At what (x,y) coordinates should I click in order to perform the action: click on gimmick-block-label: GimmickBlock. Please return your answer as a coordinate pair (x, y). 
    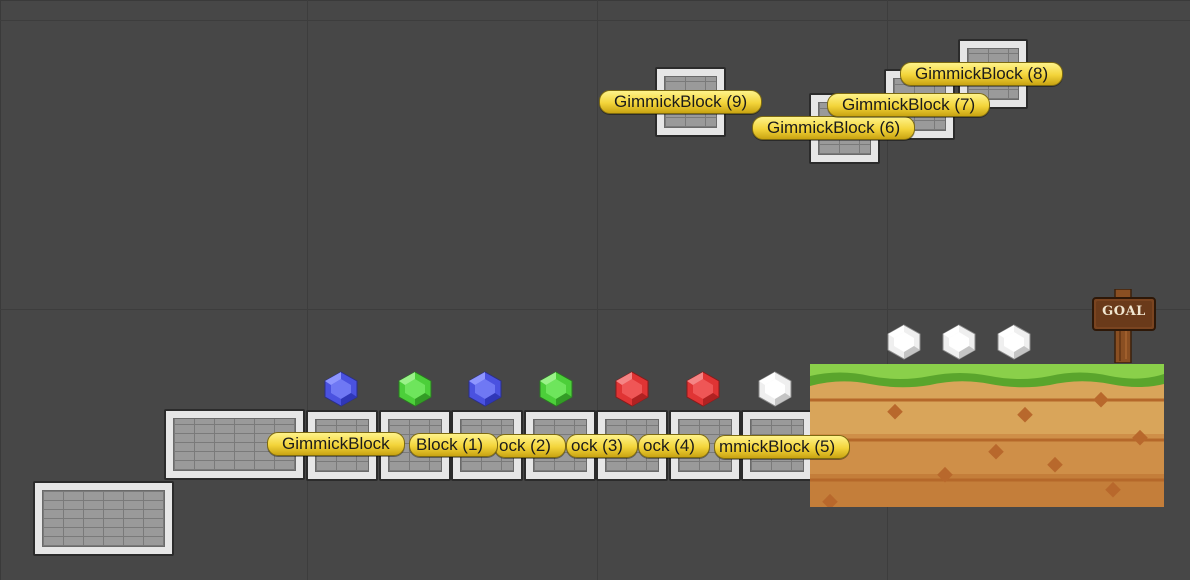
    Looking at the image, I should click on (336, 444).